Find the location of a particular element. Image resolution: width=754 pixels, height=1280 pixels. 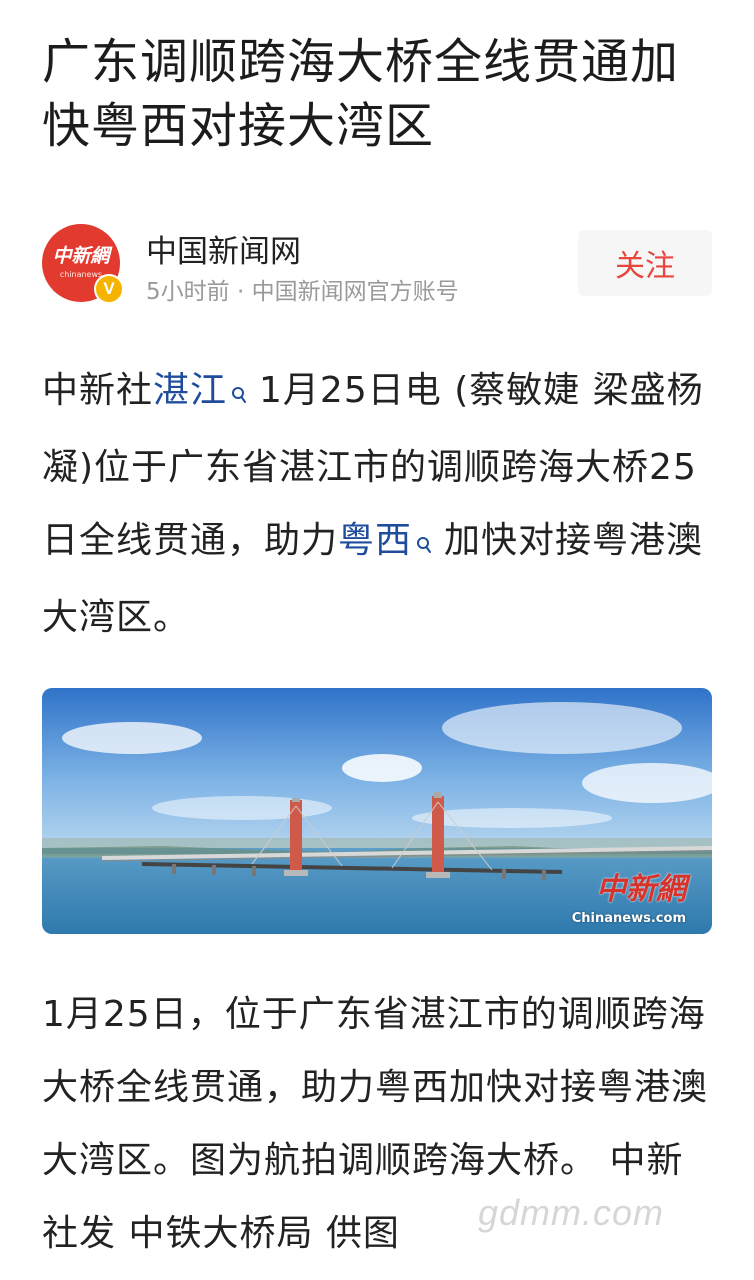

author-meta: 5小时前 · 中国新闻网官方账号 is located at coordinates (302, 292).